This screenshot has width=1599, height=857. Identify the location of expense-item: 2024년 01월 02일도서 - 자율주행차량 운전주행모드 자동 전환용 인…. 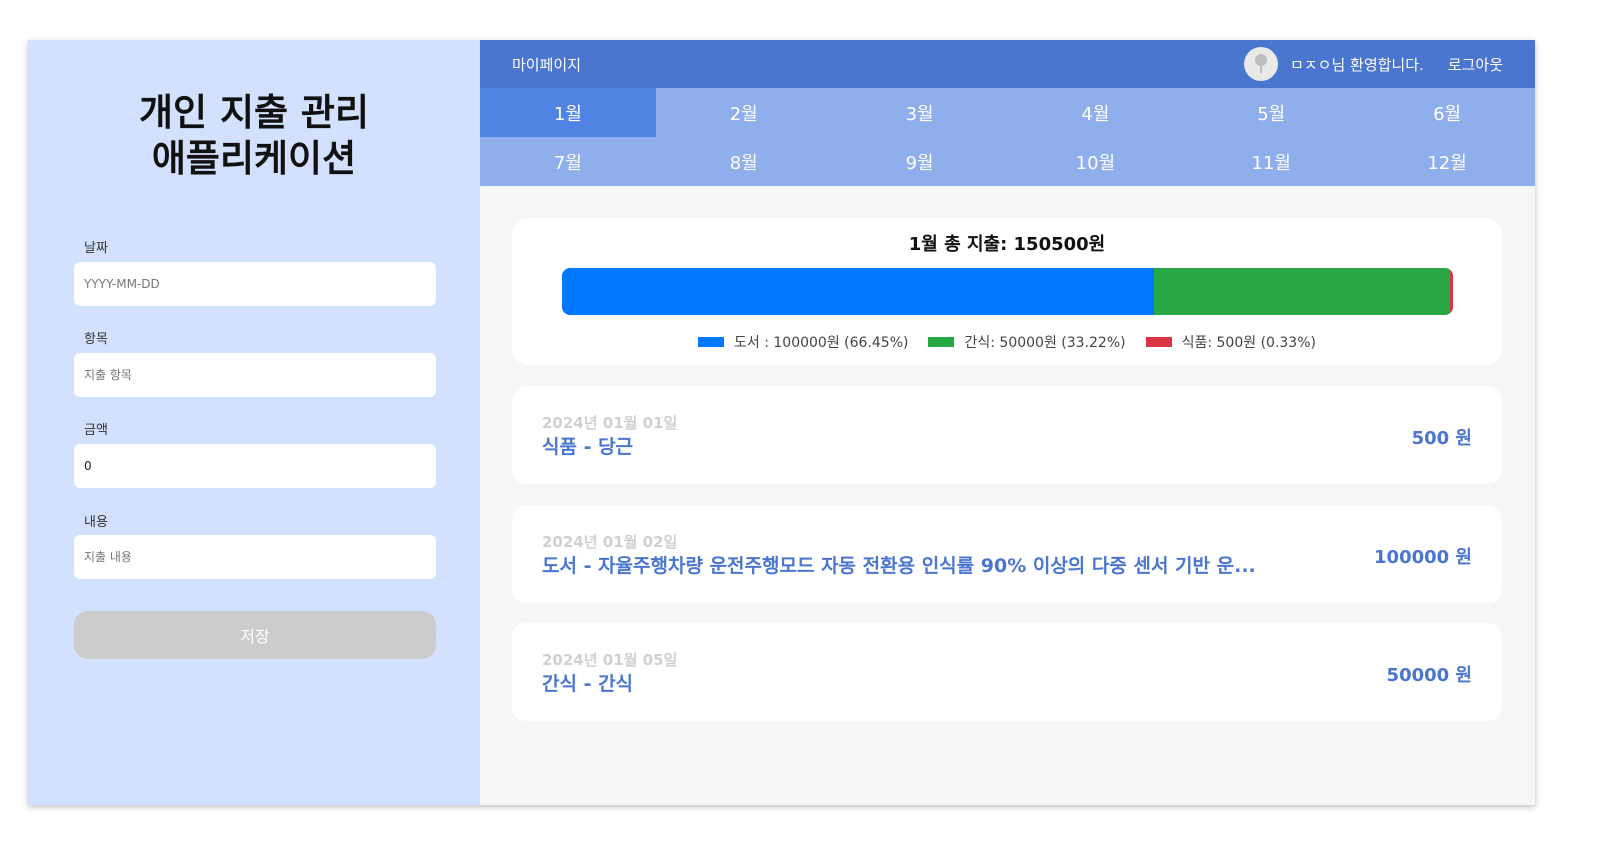
(1007, 553).